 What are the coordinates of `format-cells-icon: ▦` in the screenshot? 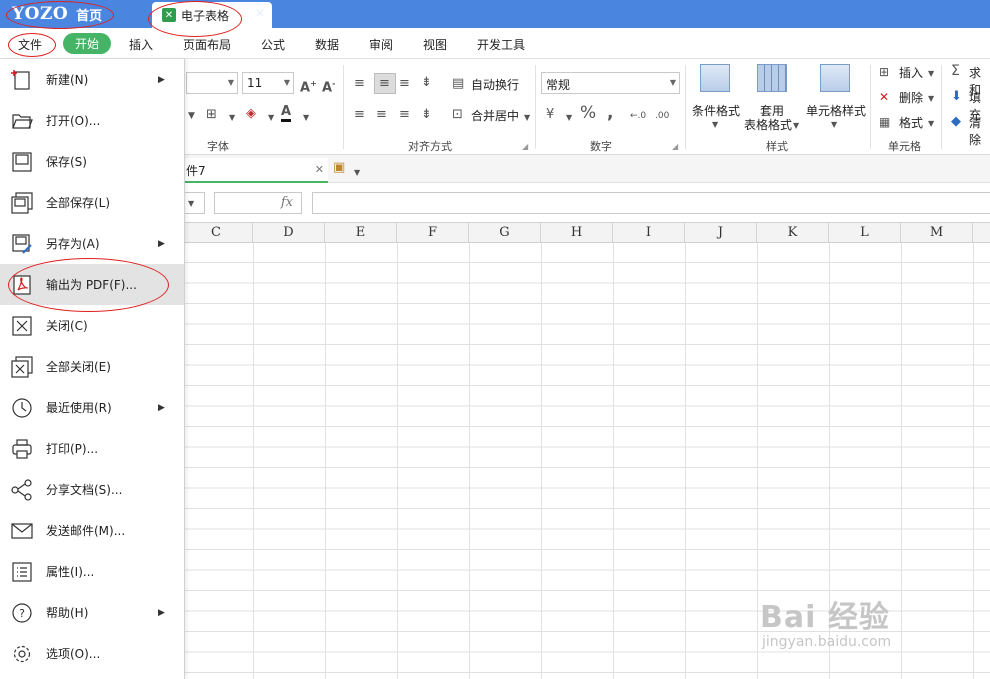 It's located at (884, 122).